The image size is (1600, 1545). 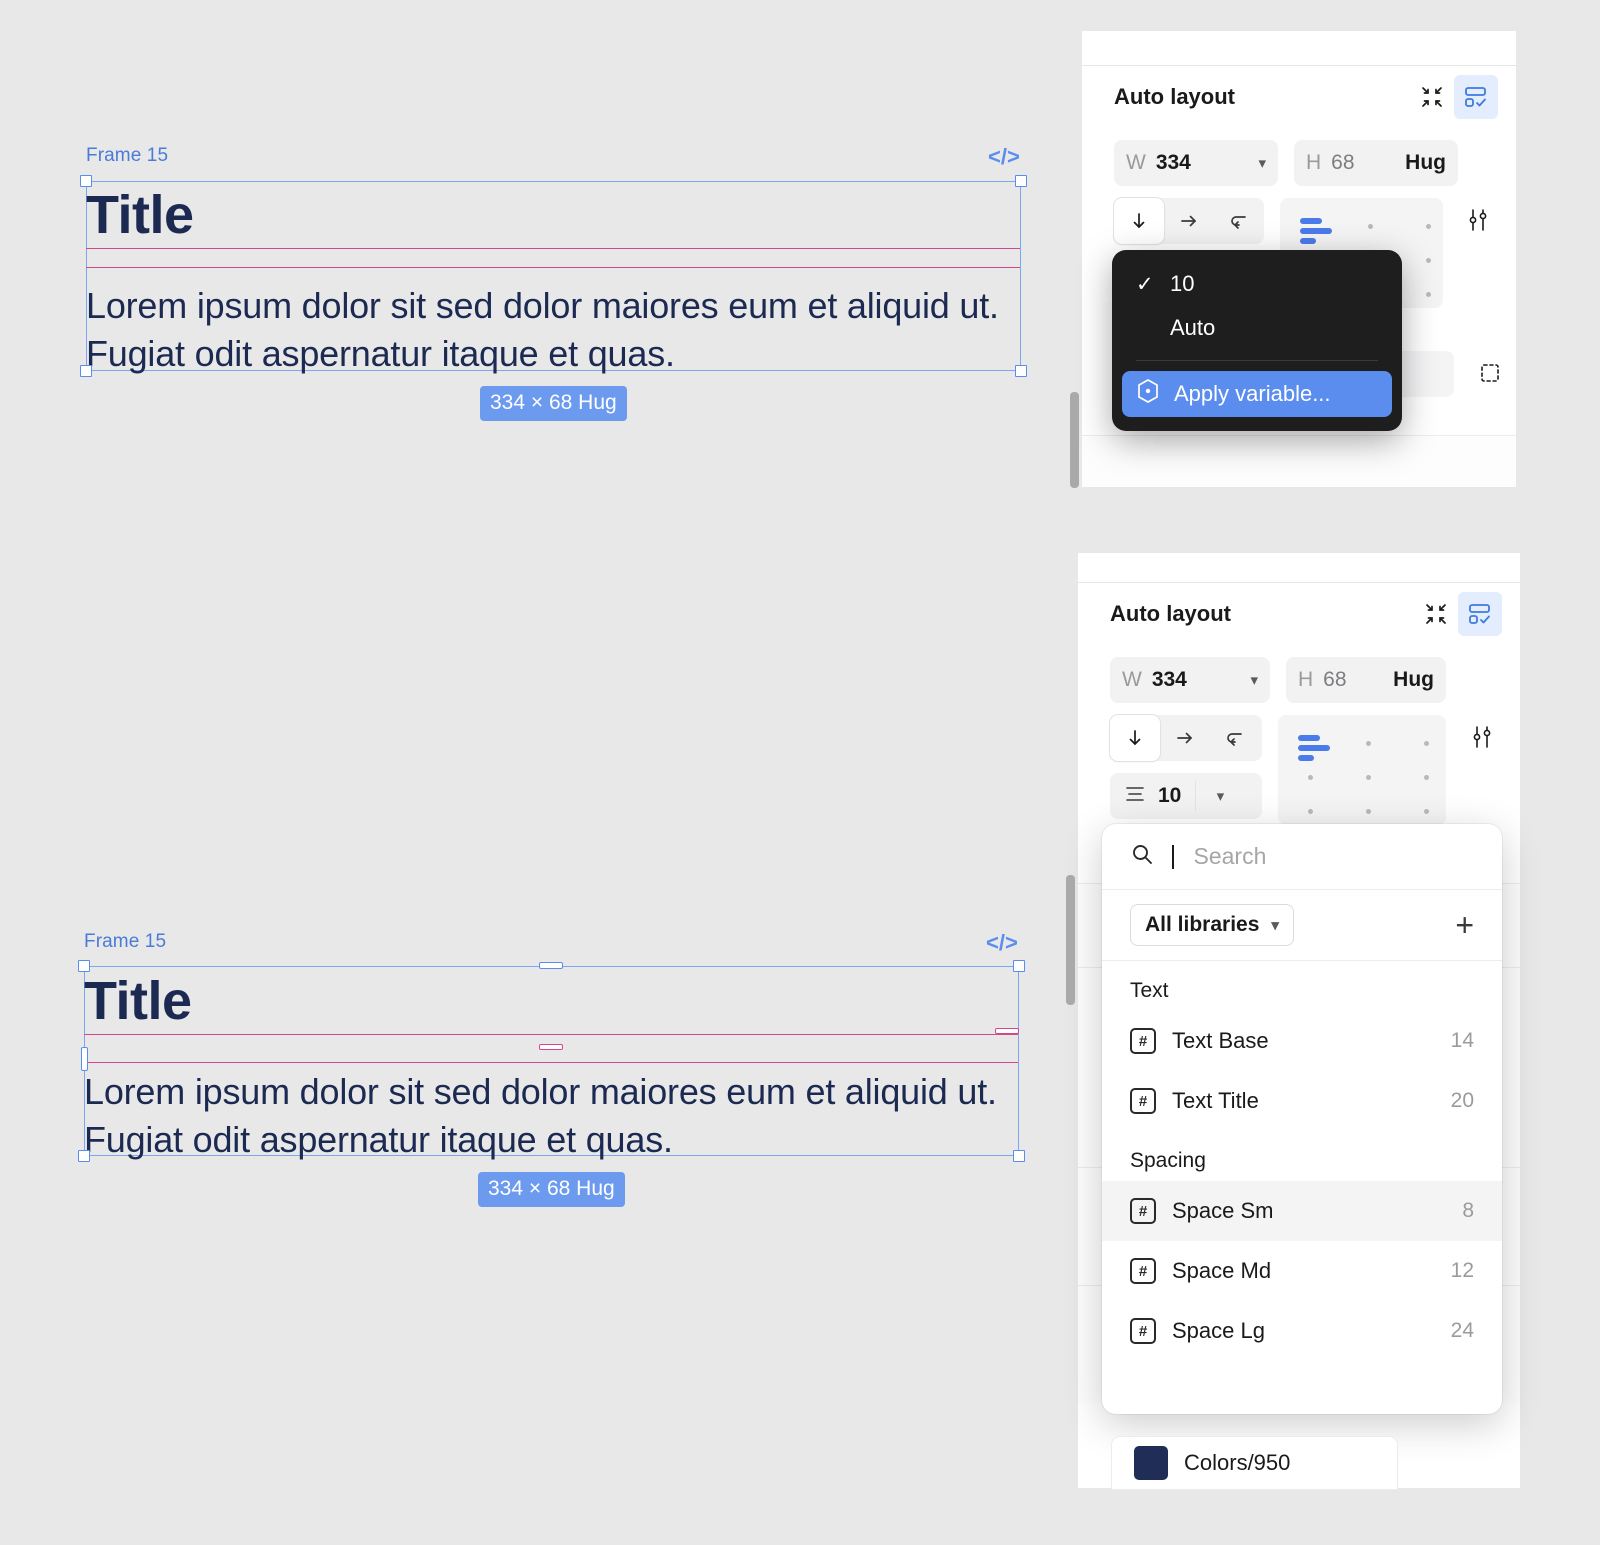 I want to click on size-badge: 334 × 68 Hug, so click(x=553, y=403).